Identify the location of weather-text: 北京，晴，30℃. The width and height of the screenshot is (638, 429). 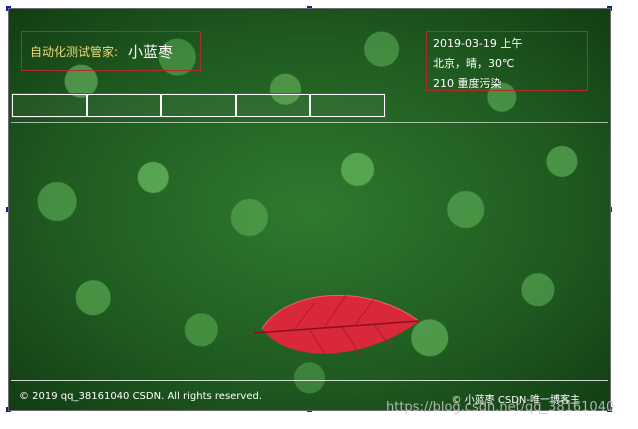
(474, 63).